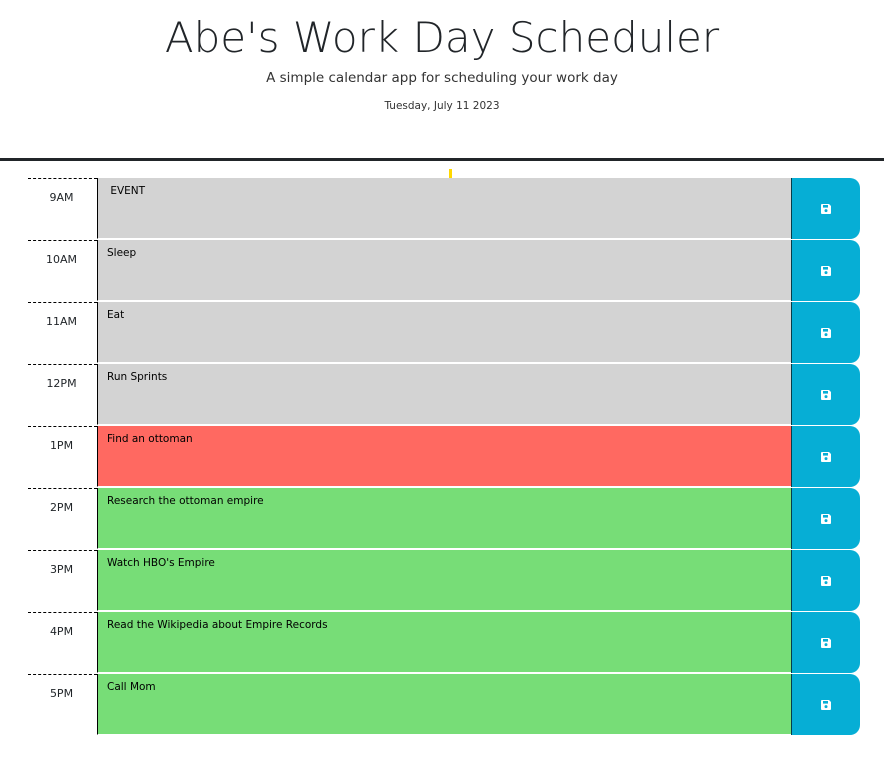 The width and height of the screenshot is (884, 759). I want to click on time-block-10am: 10AM Sleep, so click(444, 271).